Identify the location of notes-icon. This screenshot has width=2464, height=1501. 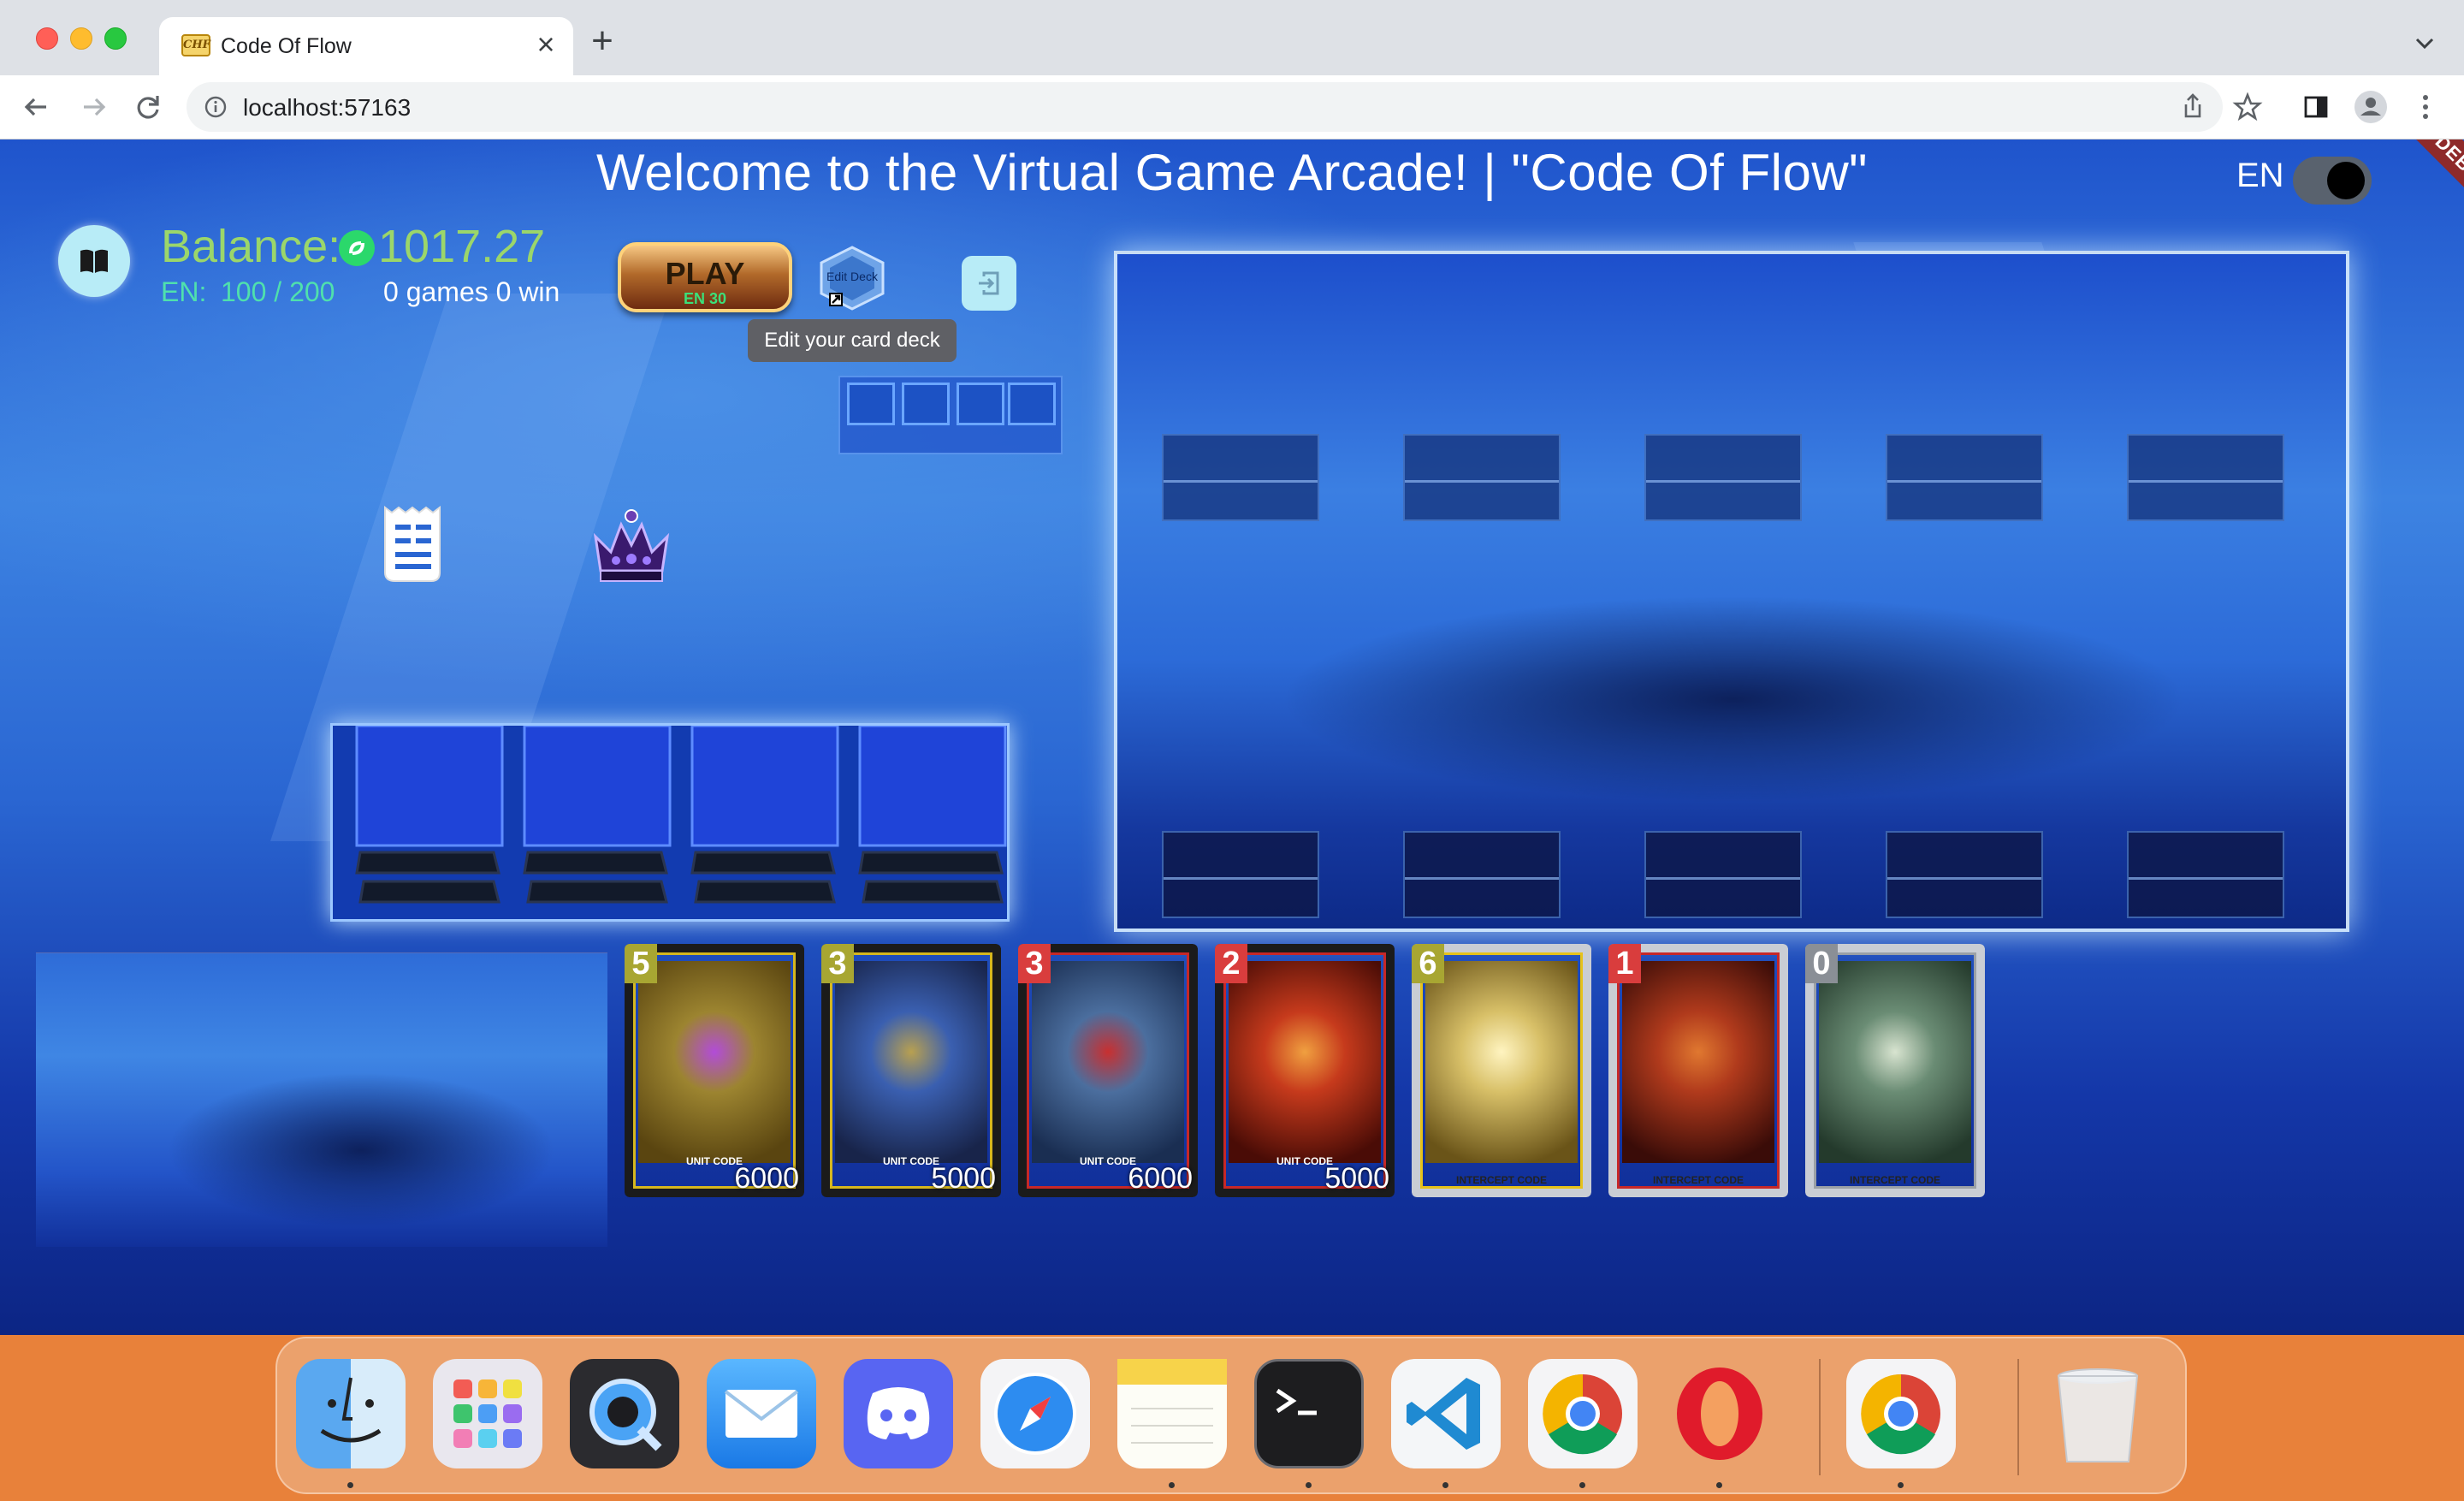
(1172, 1413).